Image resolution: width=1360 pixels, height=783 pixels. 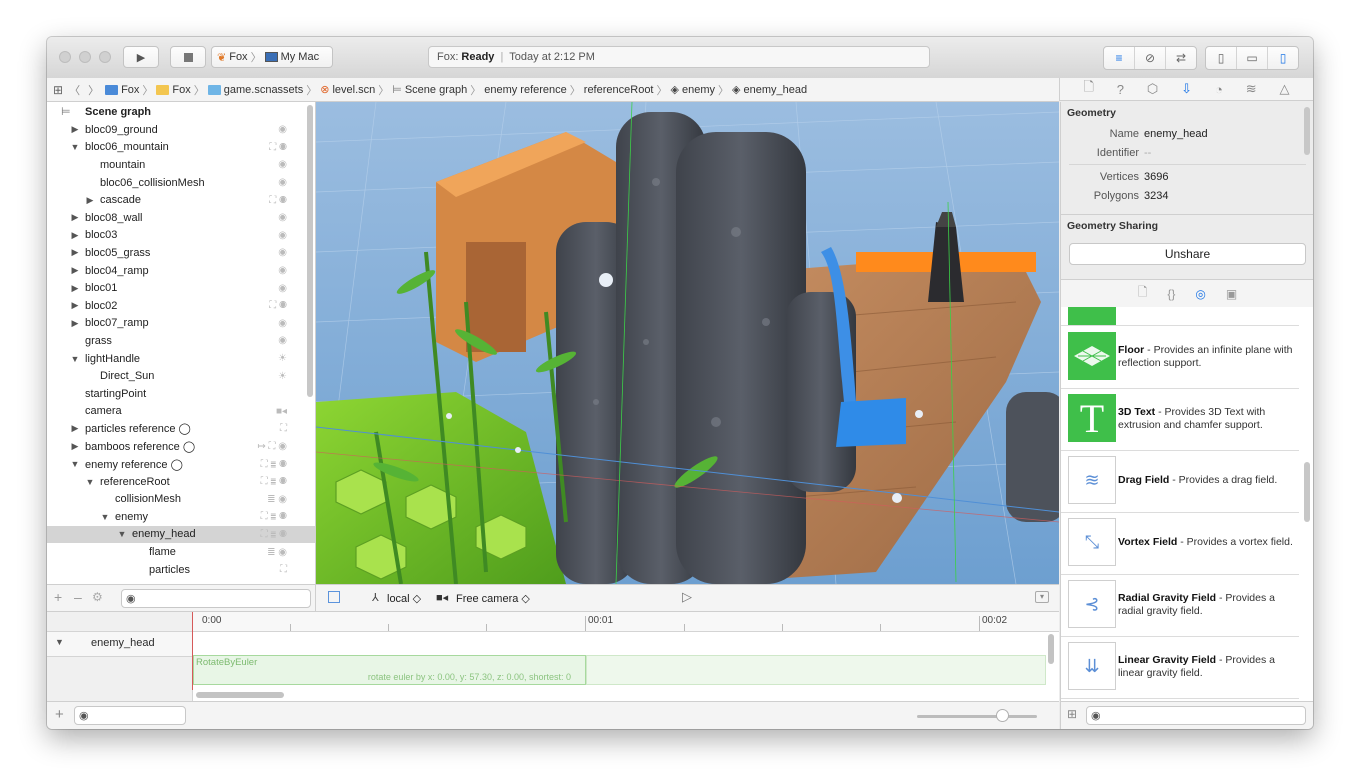 What do you see at coordinates (1119, 58) in the screenshot?
I see `standard-editor-icon: ≡` at bounding box center [1119, 58].